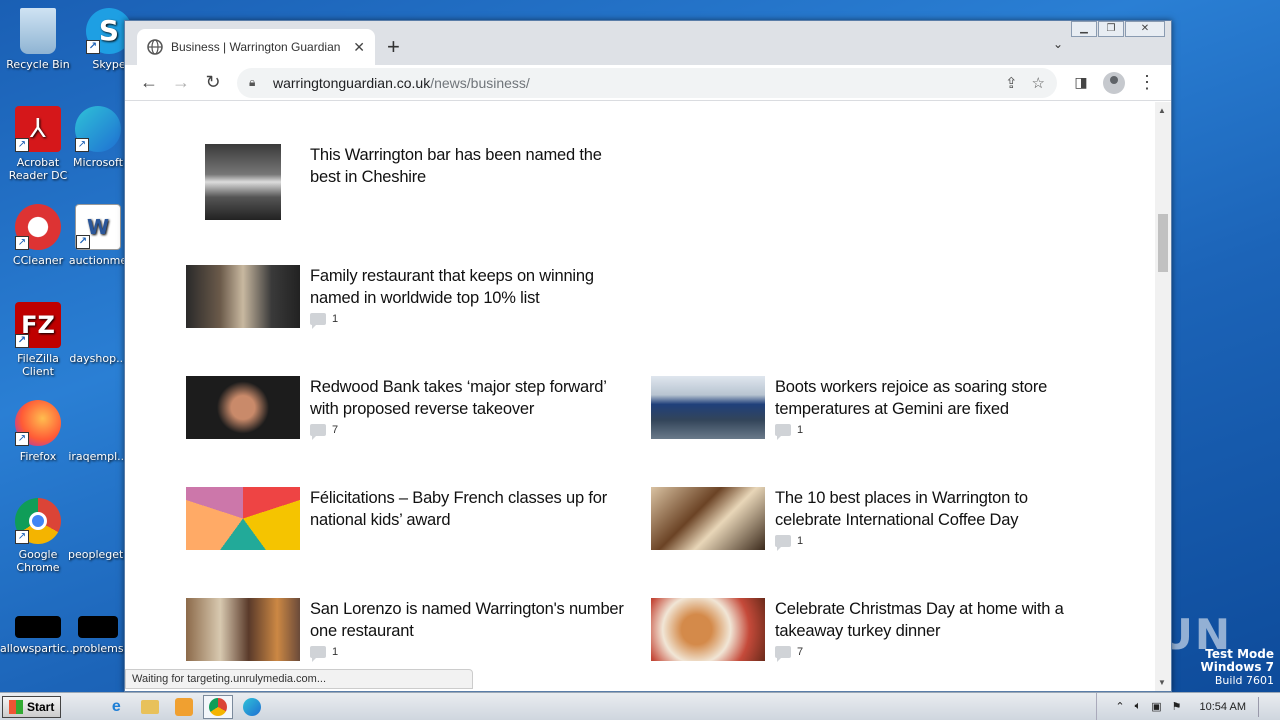 This screenshot has width=1280, height=720. What do you see at coordinates (38, 521) in the screenshot?
I see `chrome-icon: ↗` at bounding box center [38, 521].